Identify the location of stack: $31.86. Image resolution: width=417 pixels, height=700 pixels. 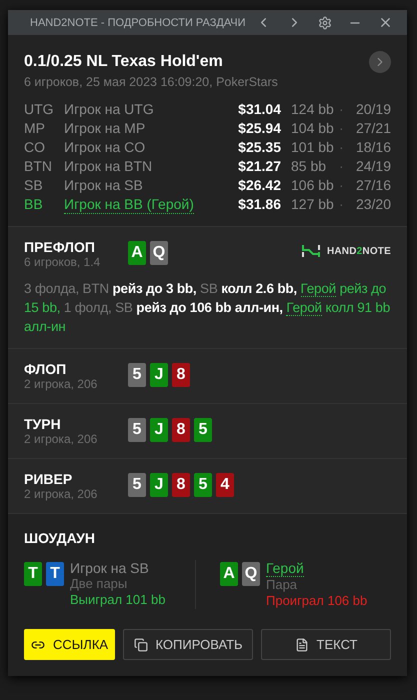
(259, 205).